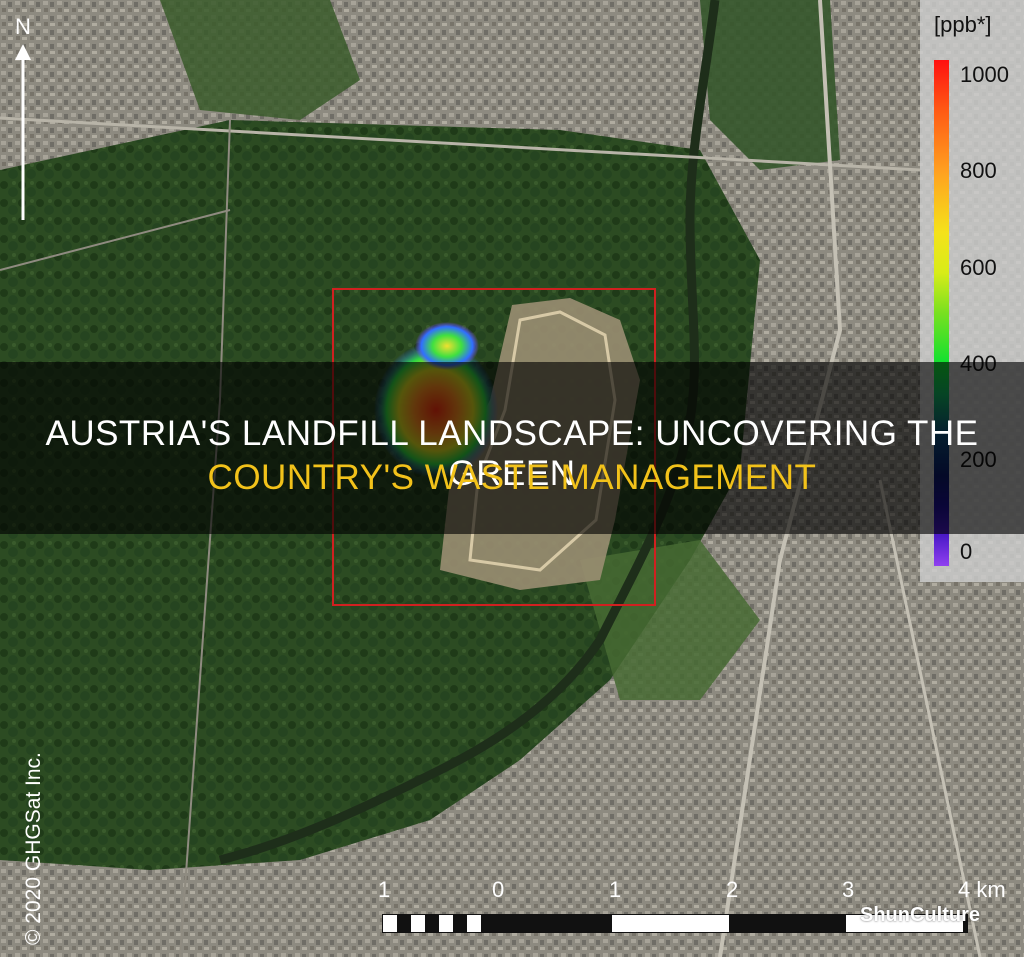  Describe the element at coordinates (978, 267) in the screenshot. I see `legend-tick: 600` at that location.